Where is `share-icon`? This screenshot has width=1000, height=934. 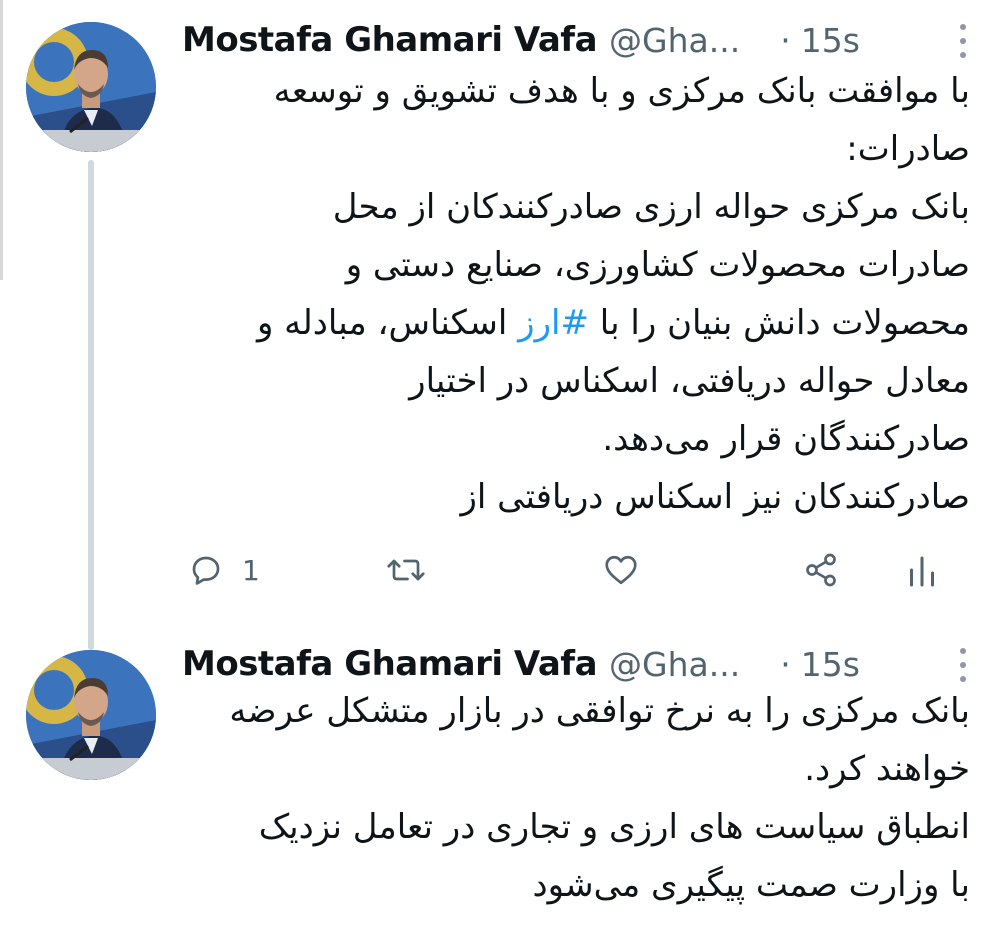 share-icon is located at coordinates (821, 570).